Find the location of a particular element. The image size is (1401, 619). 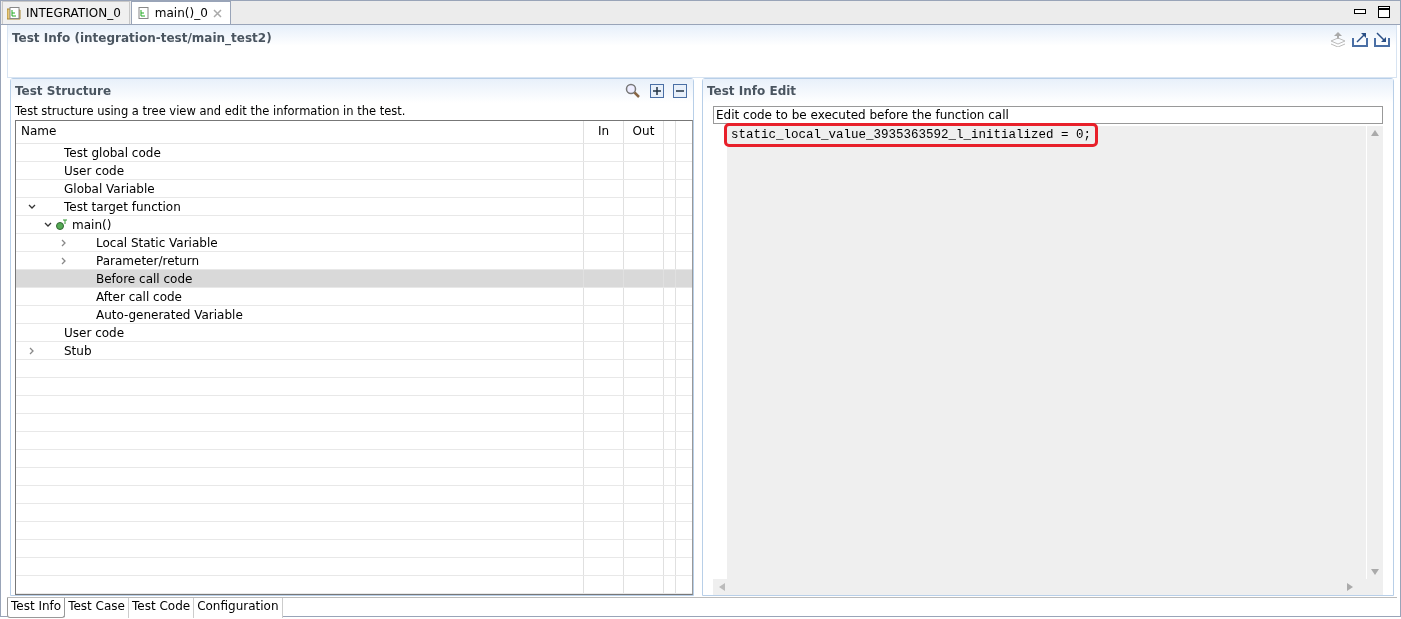

tree-item-label: Stub is located at coordinates (78, 350).